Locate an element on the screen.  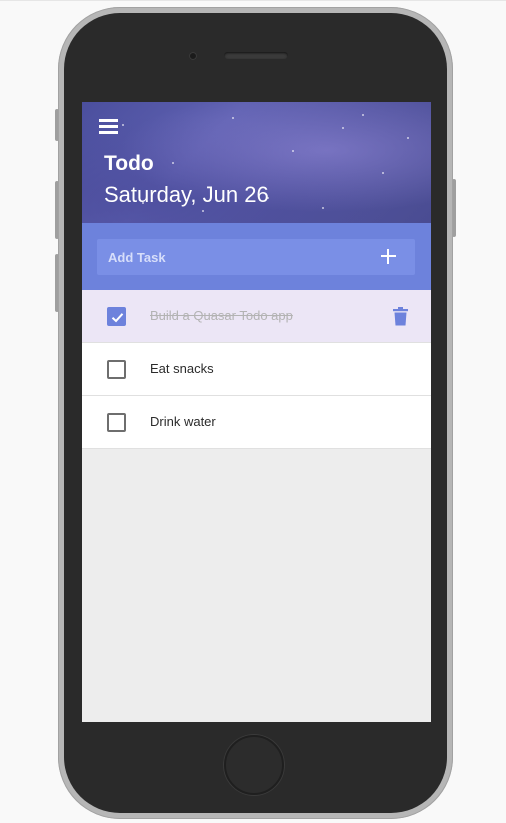
plus-icon is located at coordinates (388, 256).